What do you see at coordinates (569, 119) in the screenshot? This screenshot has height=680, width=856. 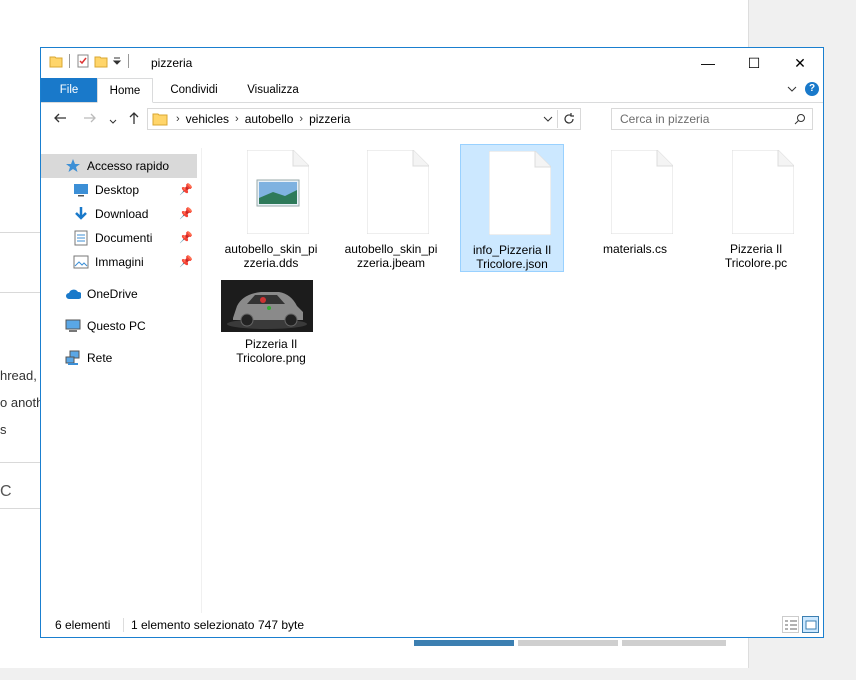 I see `refresh-icon` at bounding box center [569, 119].